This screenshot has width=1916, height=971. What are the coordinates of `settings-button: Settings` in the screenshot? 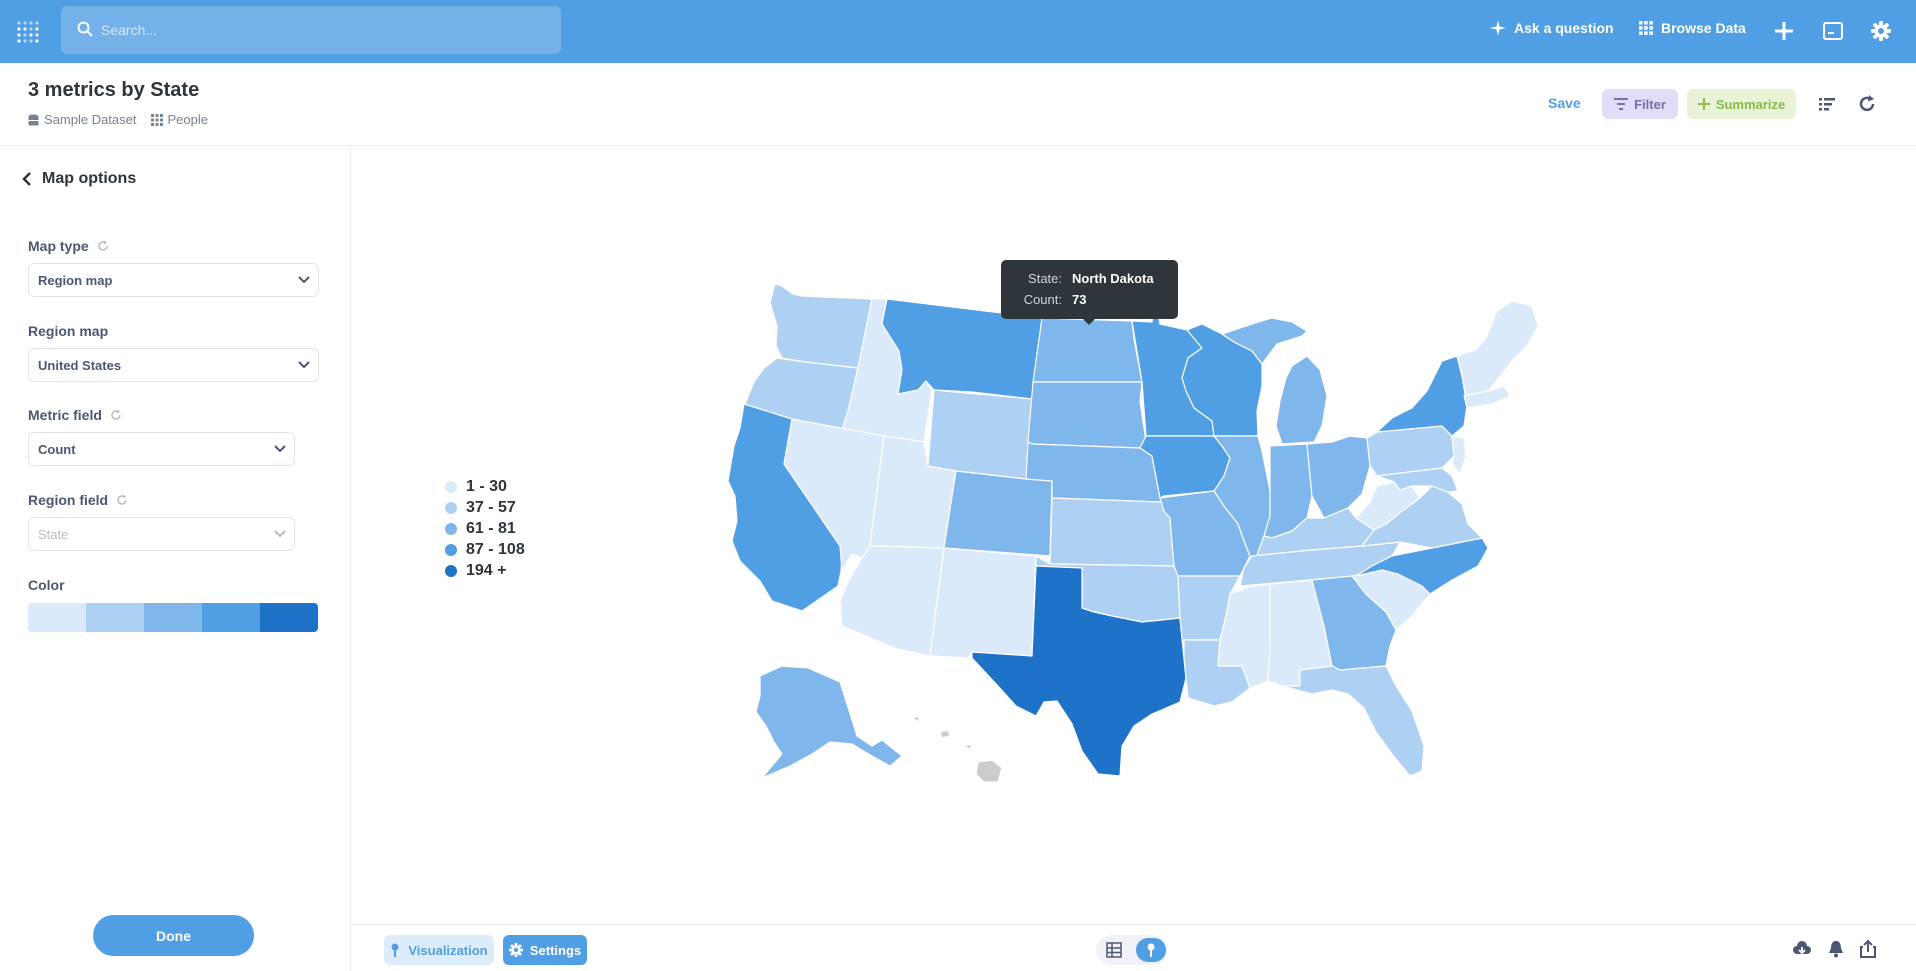 It's located at (545, 950).